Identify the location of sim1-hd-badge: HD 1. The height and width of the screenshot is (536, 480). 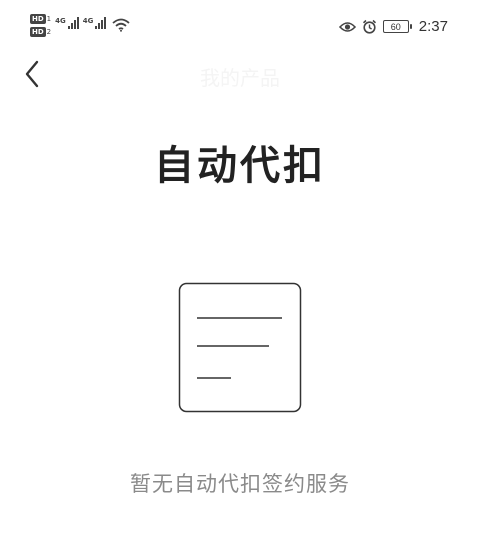
(40, 19).